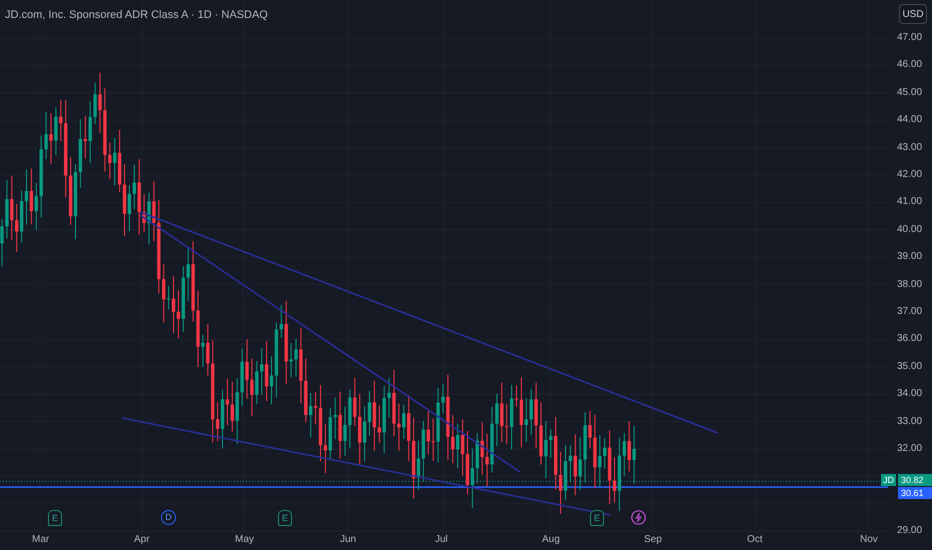 The width and height of the screenshot is (932, 550). I want to click on price-label: 39.00, so click(909, 257).